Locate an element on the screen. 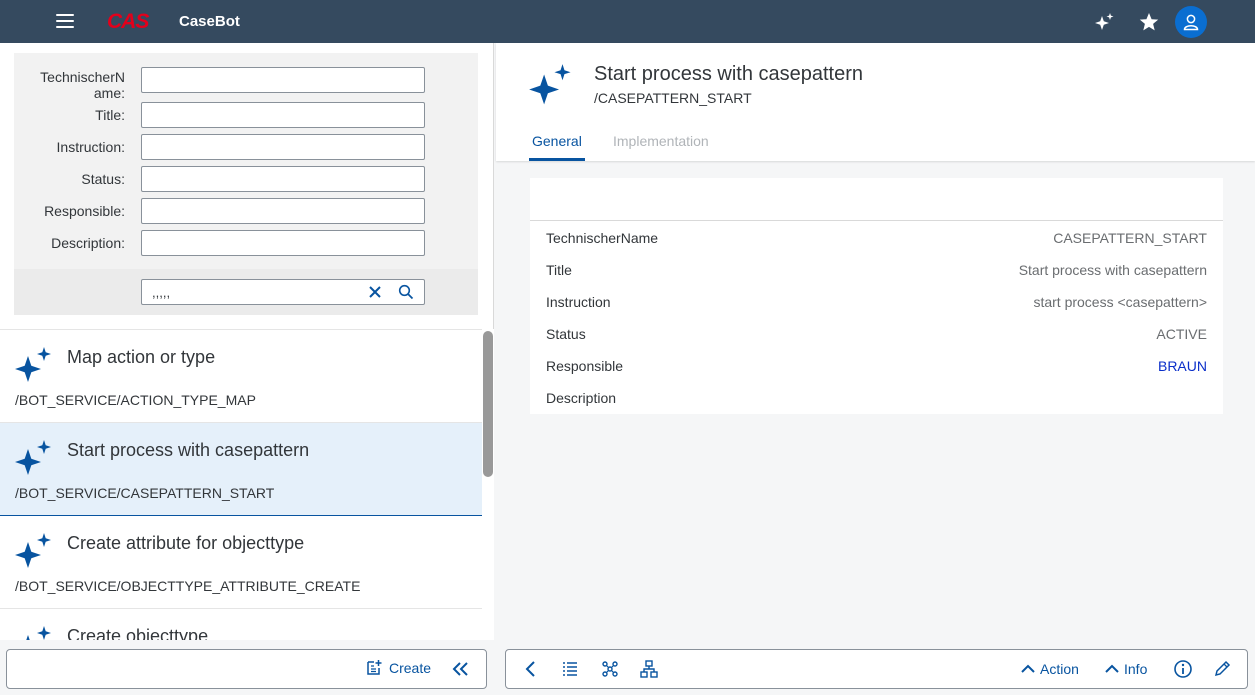  favorite-star-icon is located at coordinates (1149, 22).